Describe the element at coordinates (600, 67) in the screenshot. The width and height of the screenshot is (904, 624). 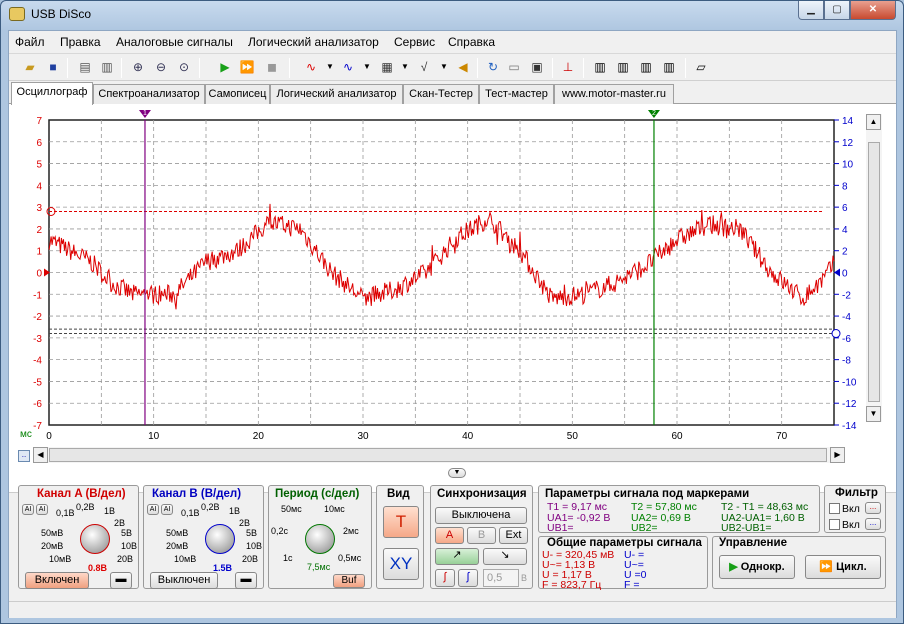
I see `chip-1-icon: ▥` at that location.